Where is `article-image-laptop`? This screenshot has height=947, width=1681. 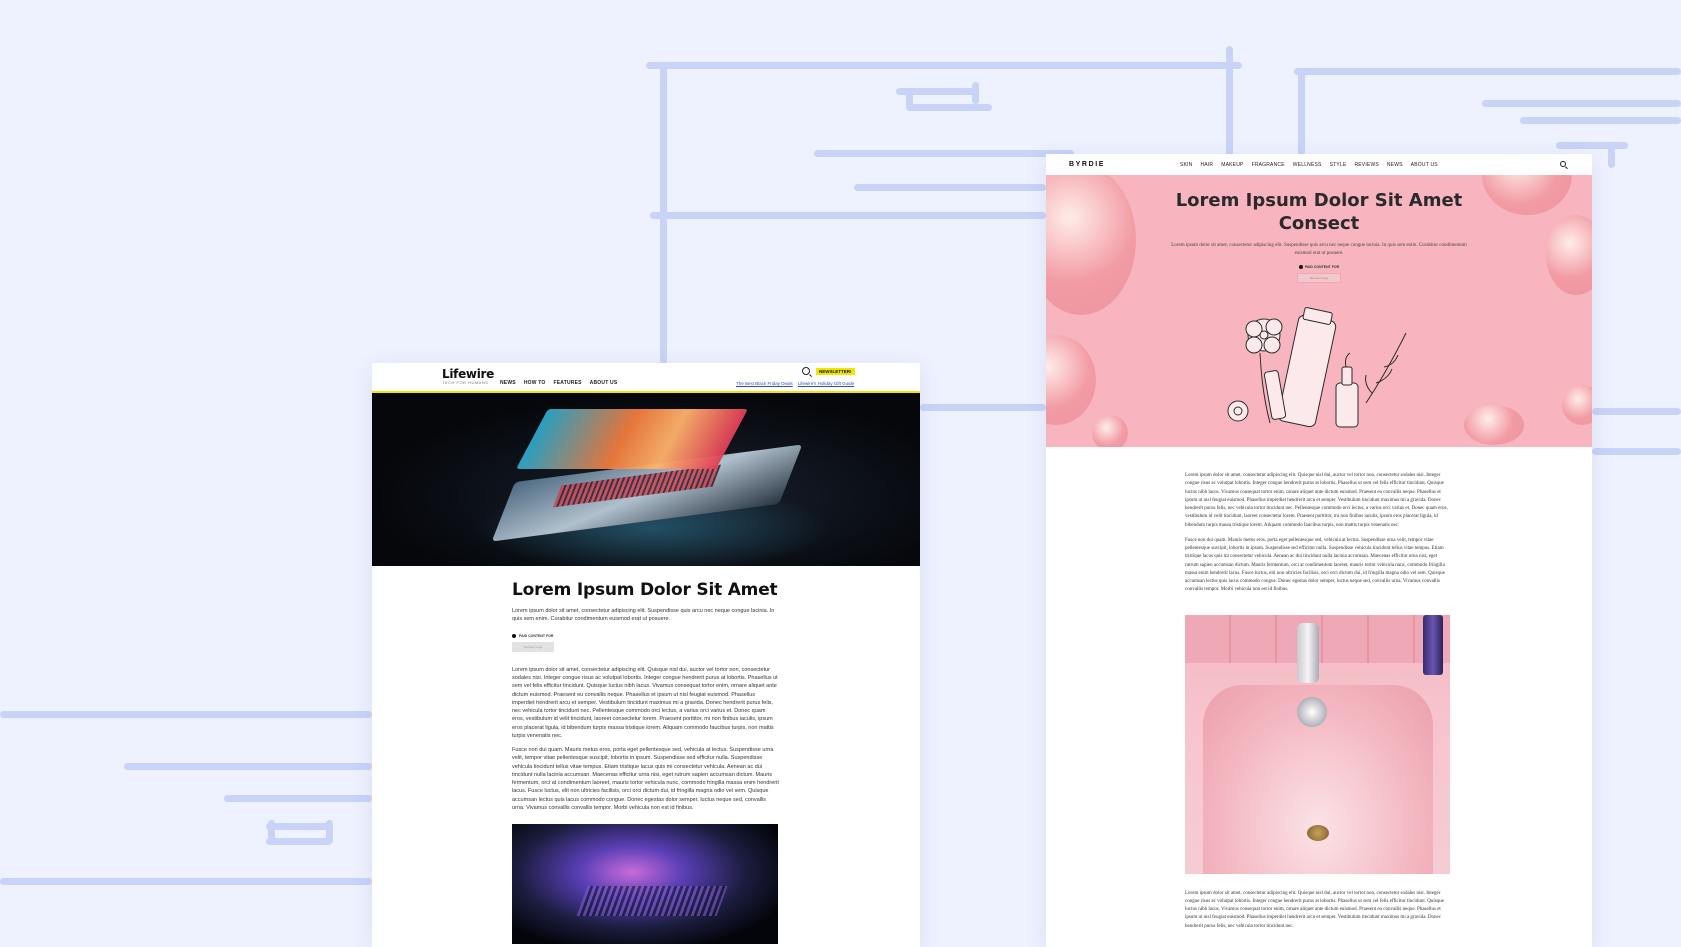 article-image-laptop is located at coordinates (645, 884).